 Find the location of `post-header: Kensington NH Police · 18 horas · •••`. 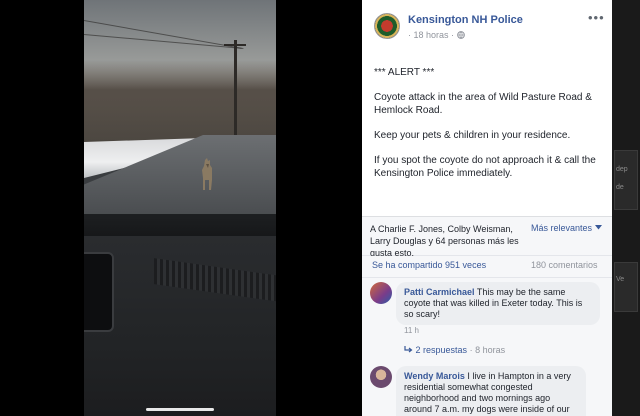

post-header: Kensington NH Police · 18 horas · ••• is located at coordinates (487, 27).